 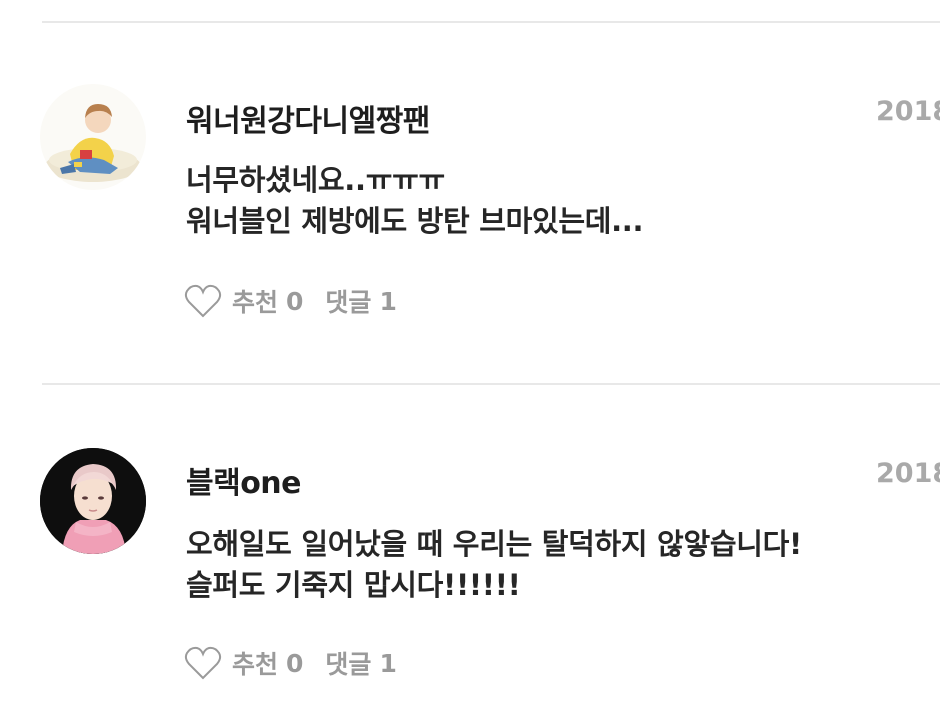 What do you see at coordinates (491, 22) in the screenshot?
I see `top-divider` at bounding box center [491, 22].